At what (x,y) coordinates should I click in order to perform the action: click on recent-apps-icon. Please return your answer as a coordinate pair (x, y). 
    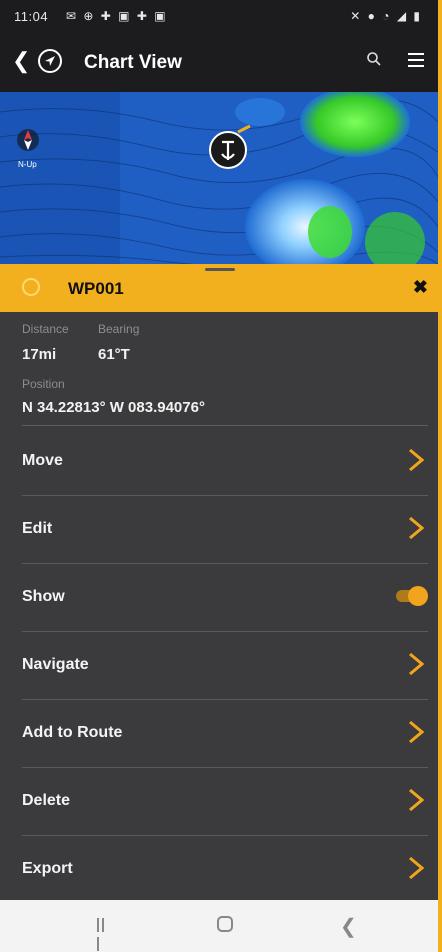
    Looking at the image, I should click on (104, 934).